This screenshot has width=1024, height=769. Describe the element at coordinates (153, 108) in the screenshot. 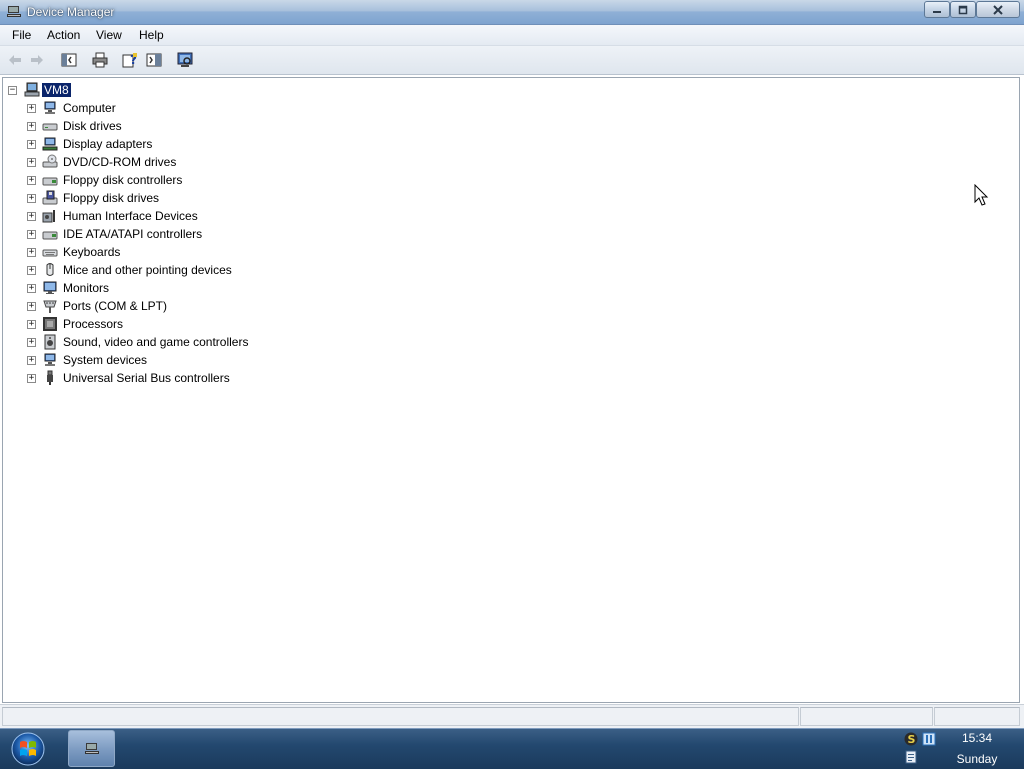

I see `tree-node: + Computer` at that location.